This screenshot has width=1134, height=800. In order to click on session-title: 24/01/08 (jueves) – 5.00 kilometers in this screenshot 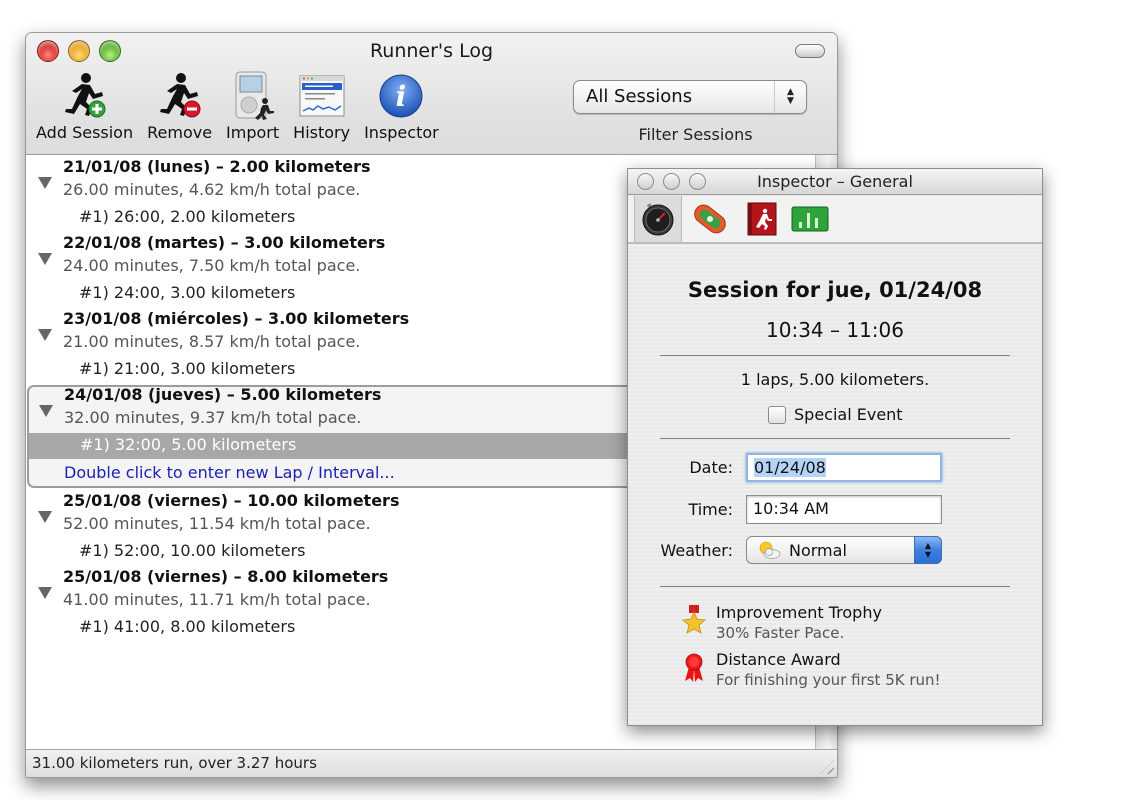, I will do `click(223, 394)`.